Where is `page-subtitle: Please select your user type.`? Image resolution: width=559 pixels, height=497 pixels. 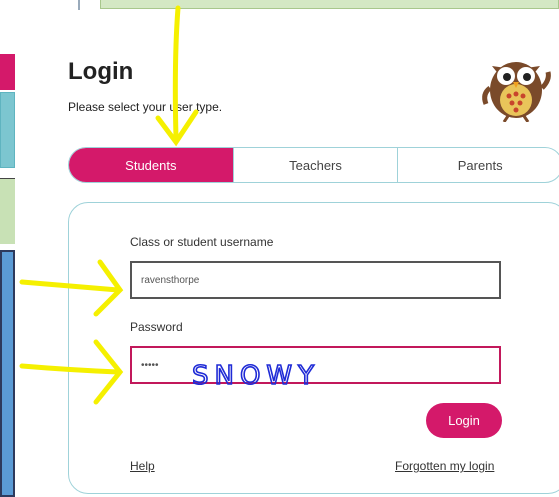
page-subtitle: Please select your user type. is located at coordinates (145, 107).